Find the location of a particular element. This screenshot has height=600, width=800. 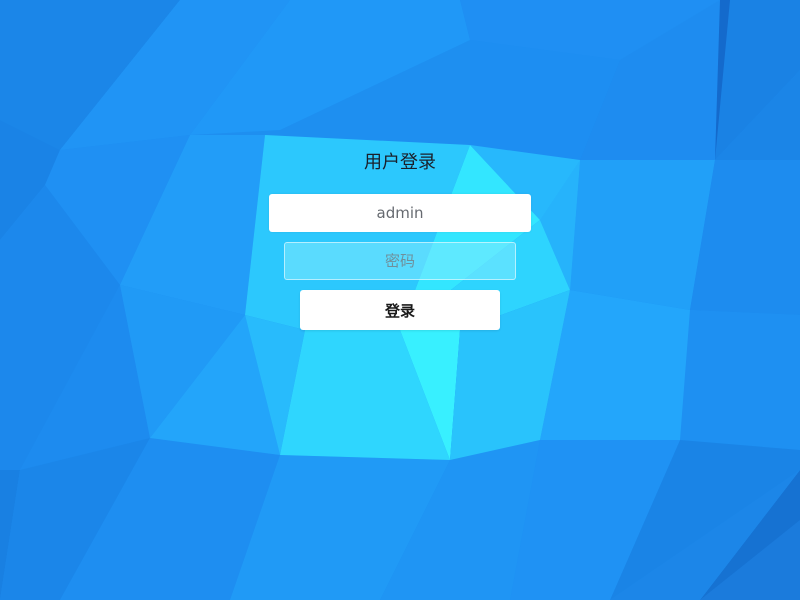

password-input is located at coordinates (400, 261).